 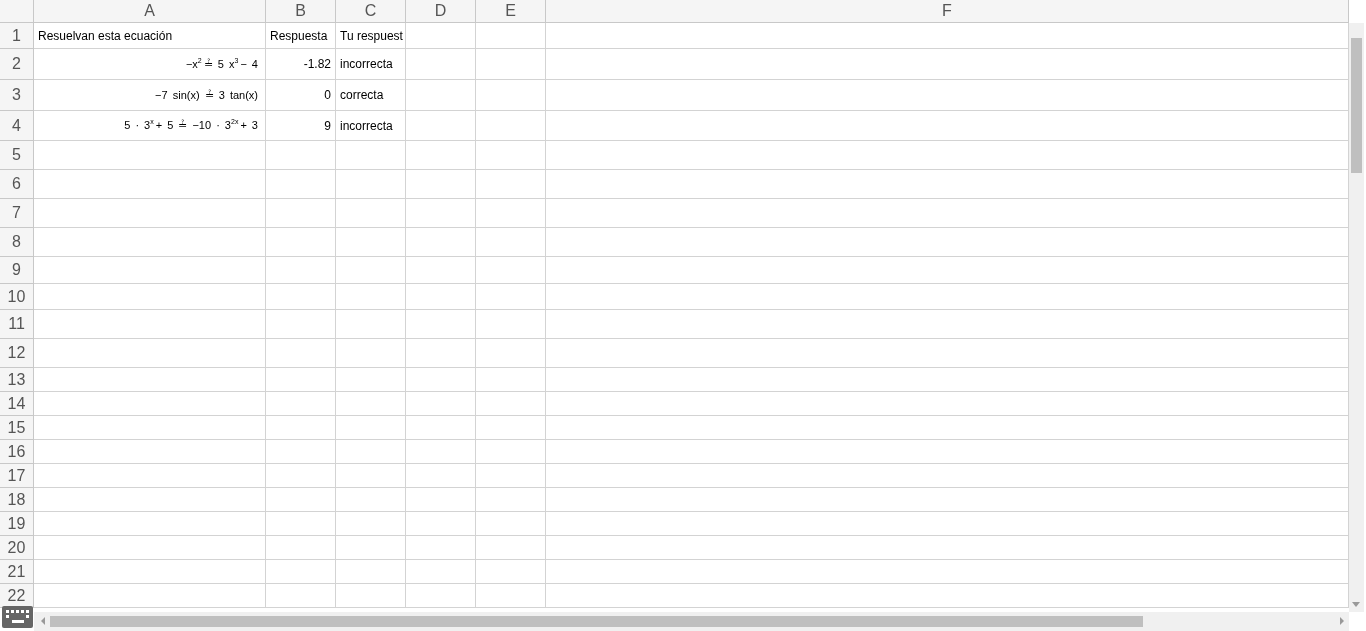 What do you see at coordinates (947, 11) in the screenshot?
I see `column-header: F` at bounding box center [947, 11].